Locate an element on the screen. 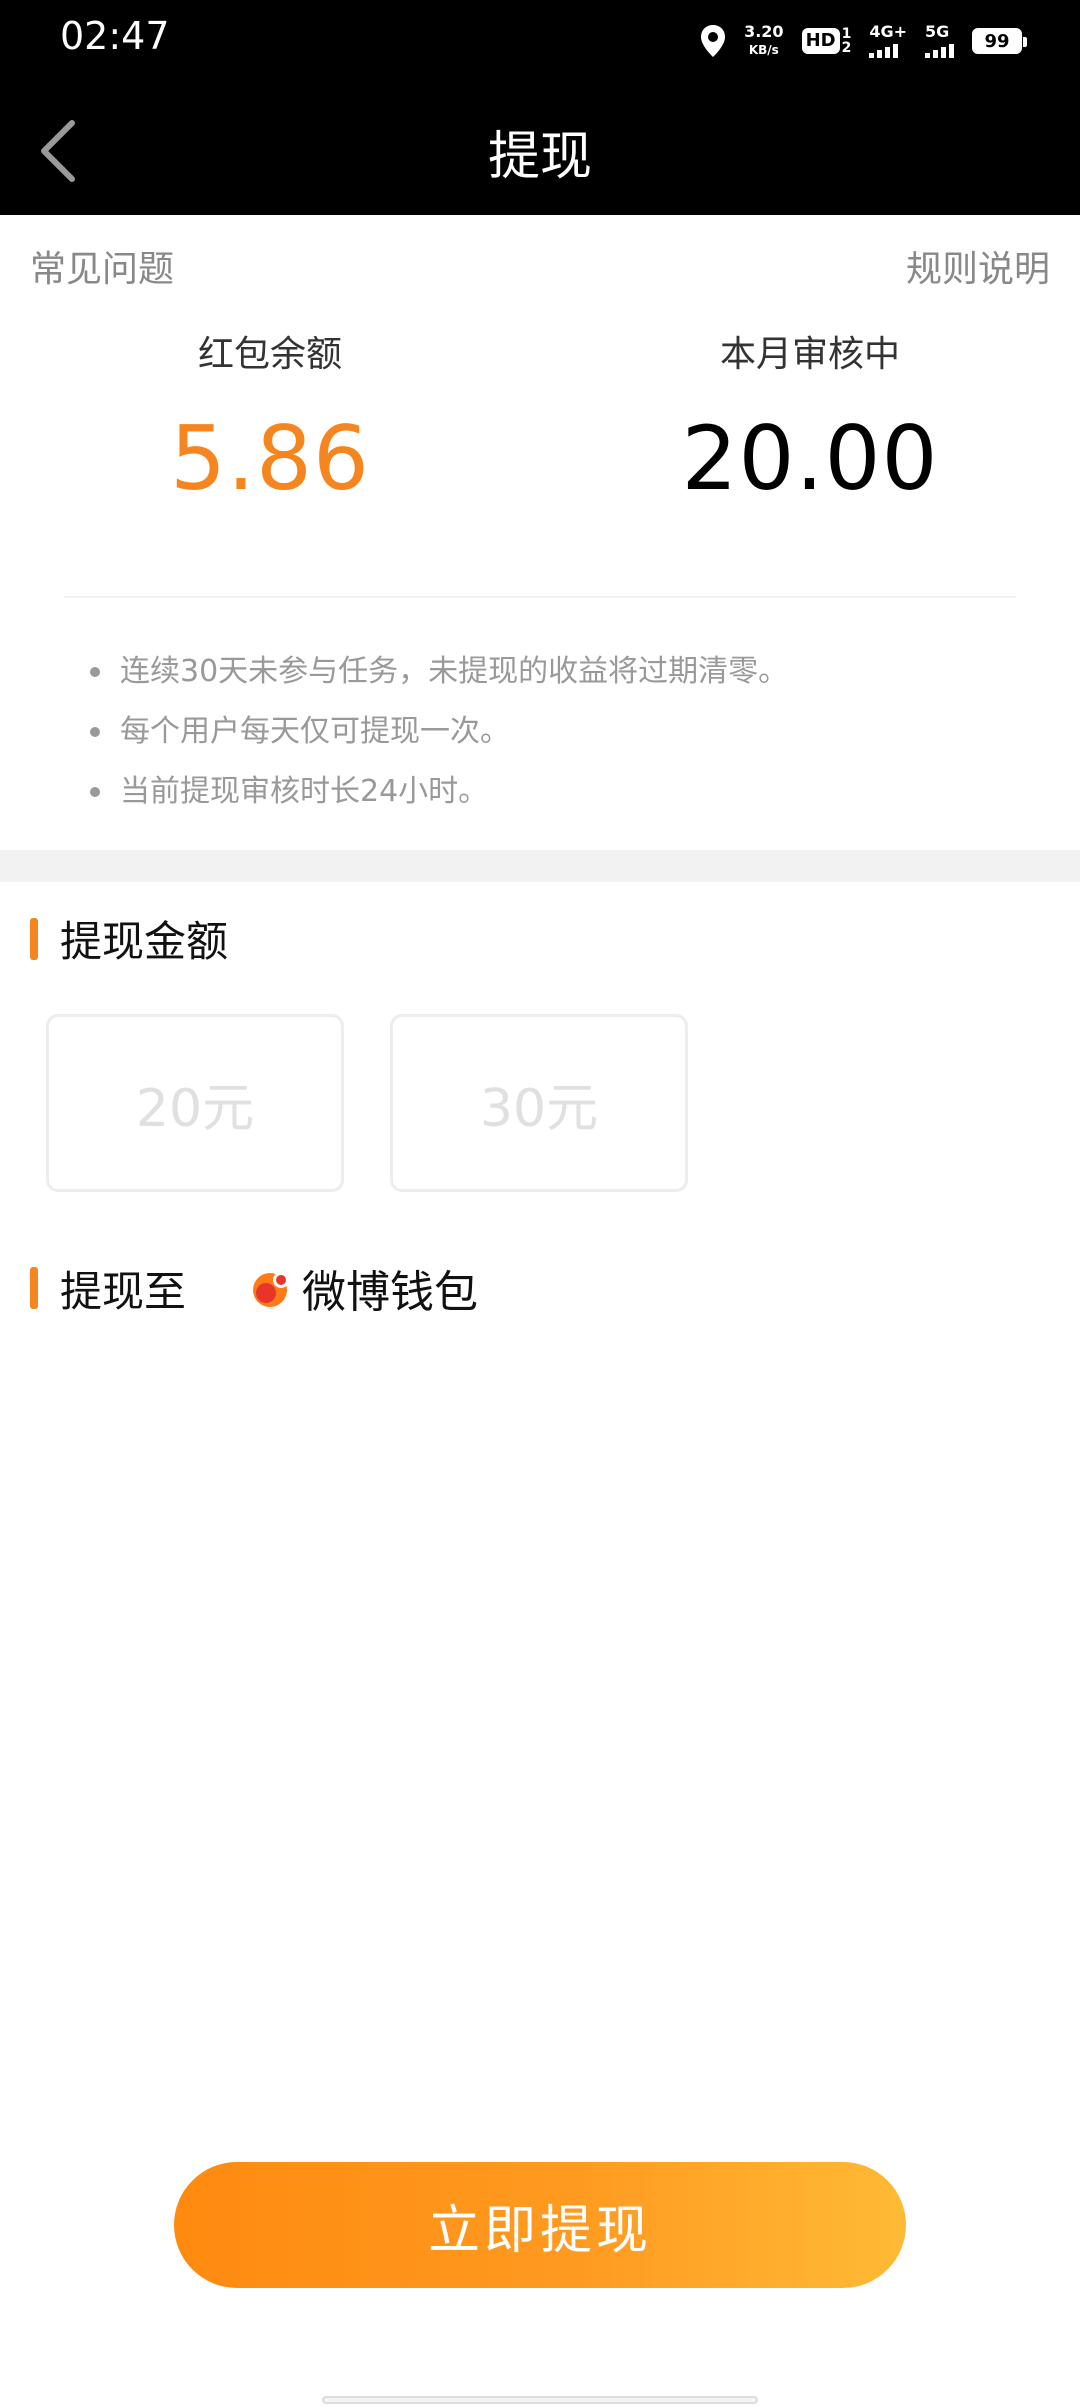 The width and height of the screenshot is (1080, 2408). destination-section-header: 提现至 微博钱包 is located at coordinates (254, 1288).